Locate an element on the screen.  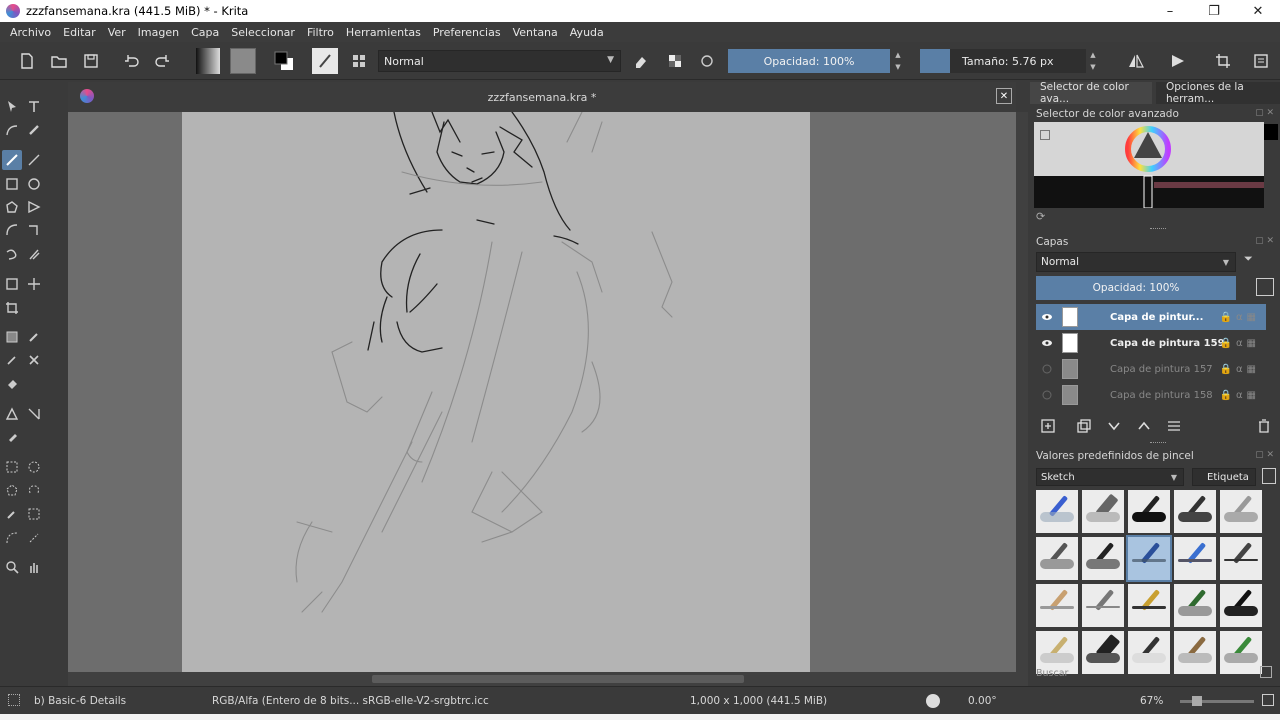
docker-float-close-icon: ▢ ✕ is located at coordinates (1264, 113).